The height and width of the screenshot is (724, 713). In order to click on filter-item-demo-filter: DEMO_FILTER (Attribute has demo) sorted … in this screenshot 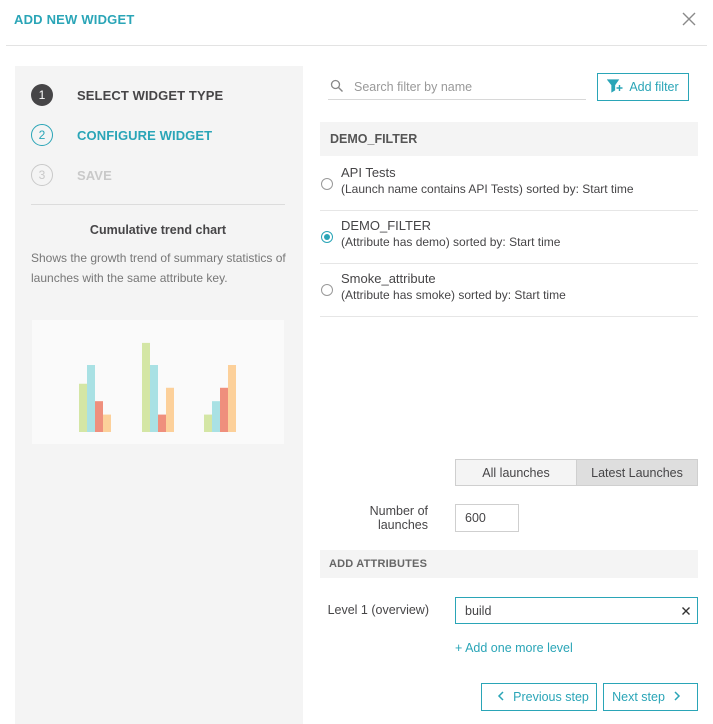, I will do `click(509, 237)`.